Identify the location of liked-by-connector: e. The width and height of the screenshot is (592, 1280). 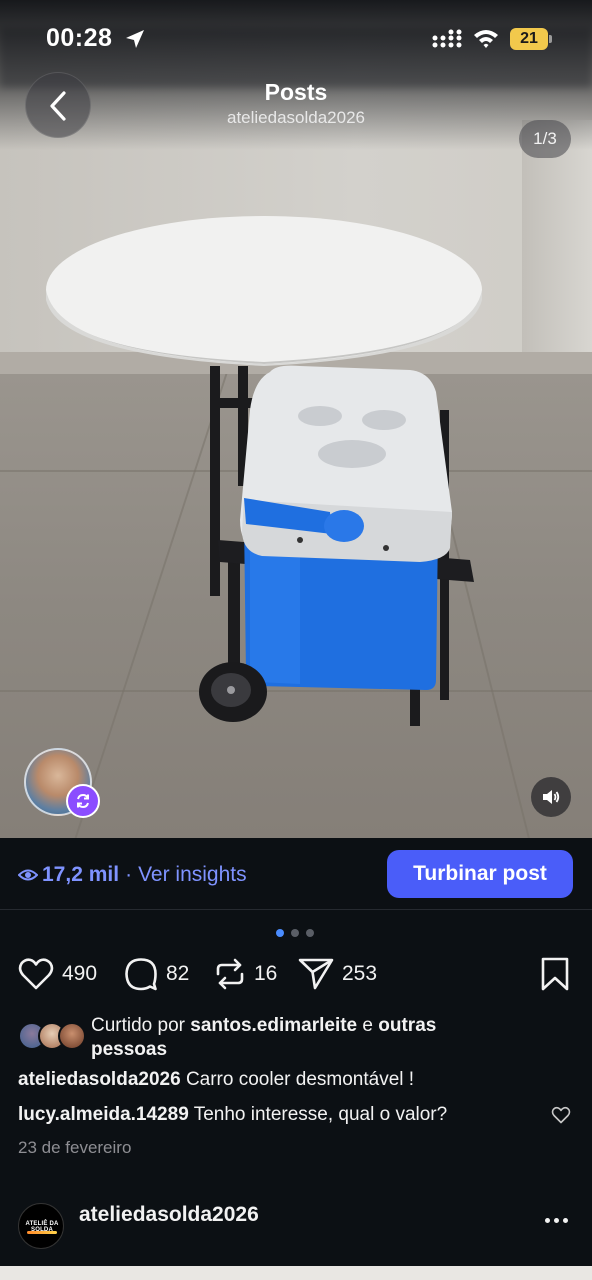
(367, 1025).